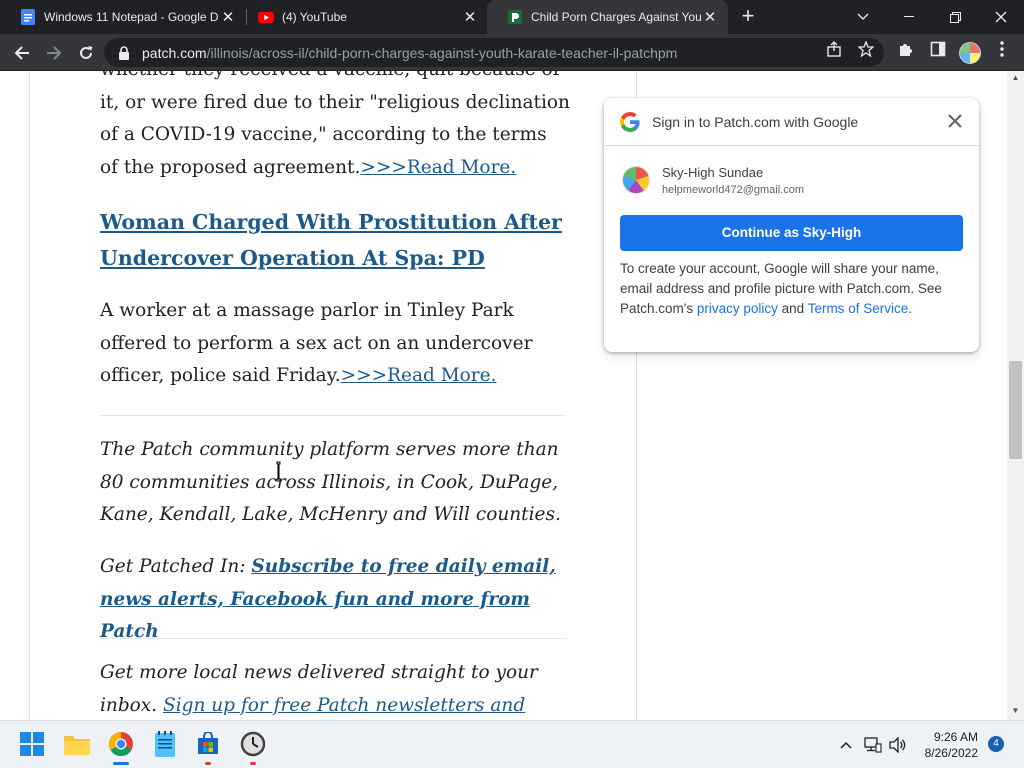 This screenshot has width=1024, height=768. What do you see at coordinates (1015, 78) in the screenshot?
I see `scroll-up-arrow-icon: ▲` at bounding box center [1015, 78].